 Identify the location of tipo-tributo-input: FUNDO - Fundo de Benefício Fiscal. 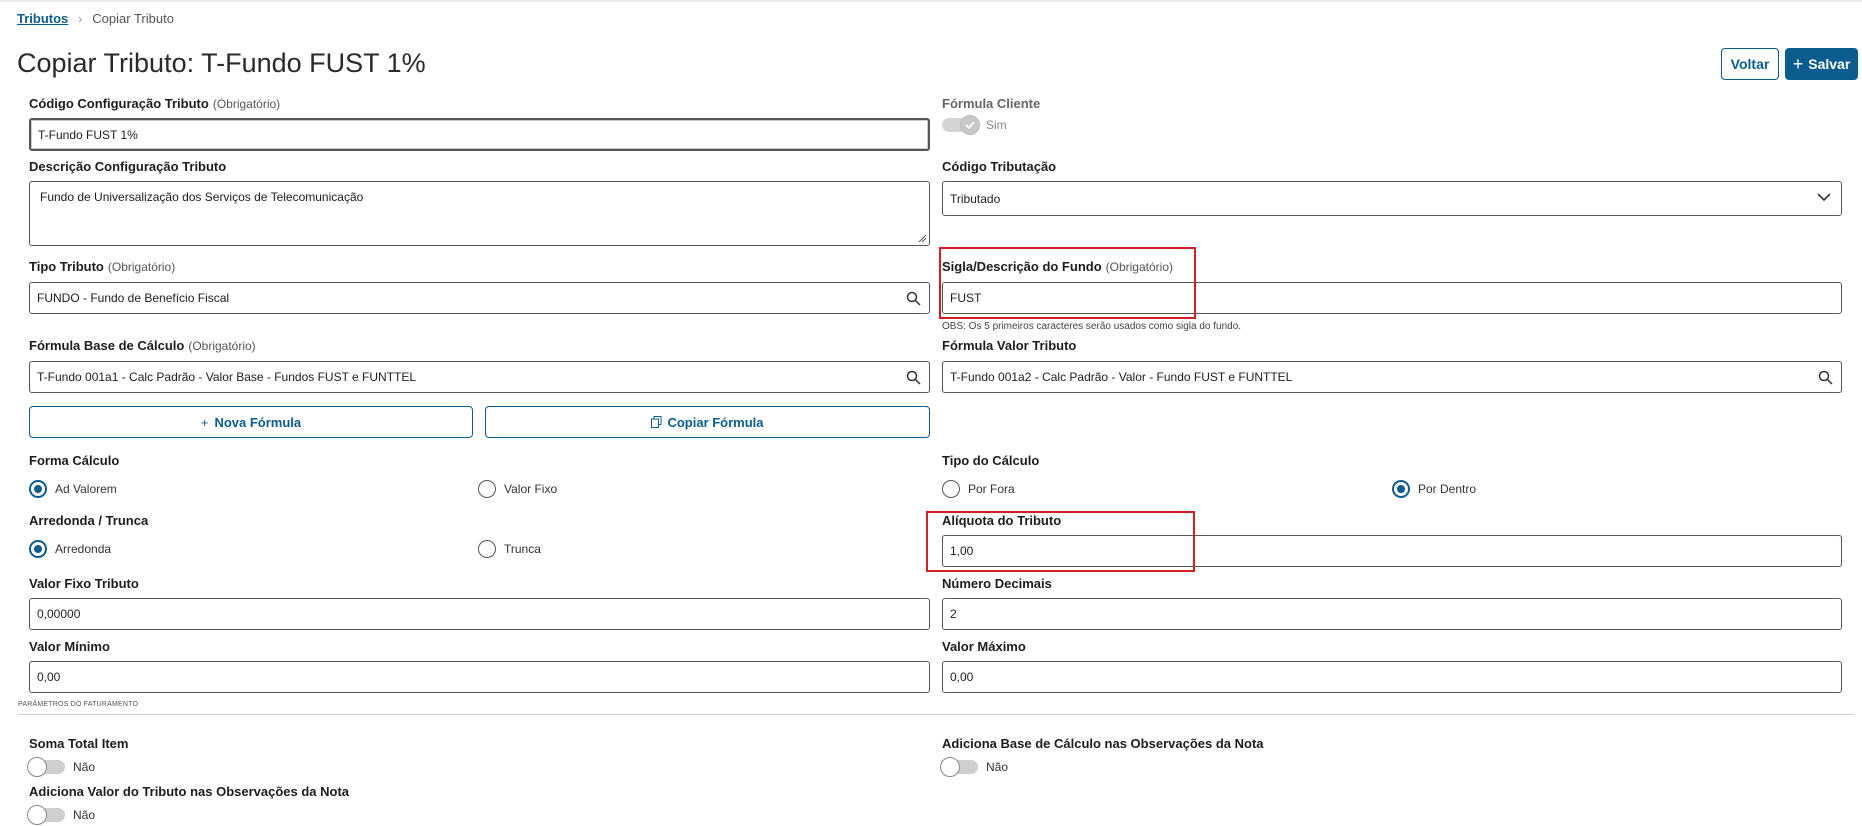
(463, 298).